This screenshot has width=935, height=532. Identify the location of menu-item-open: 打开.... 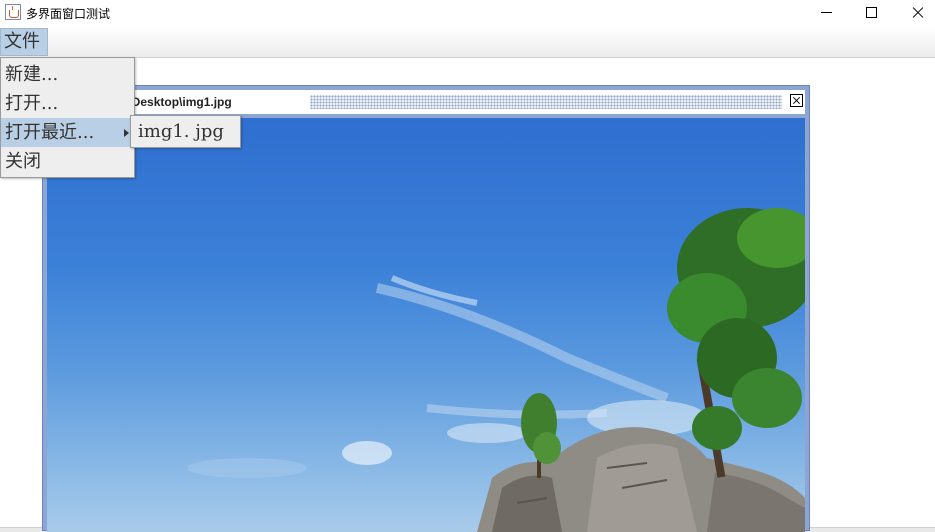
(67, 103).